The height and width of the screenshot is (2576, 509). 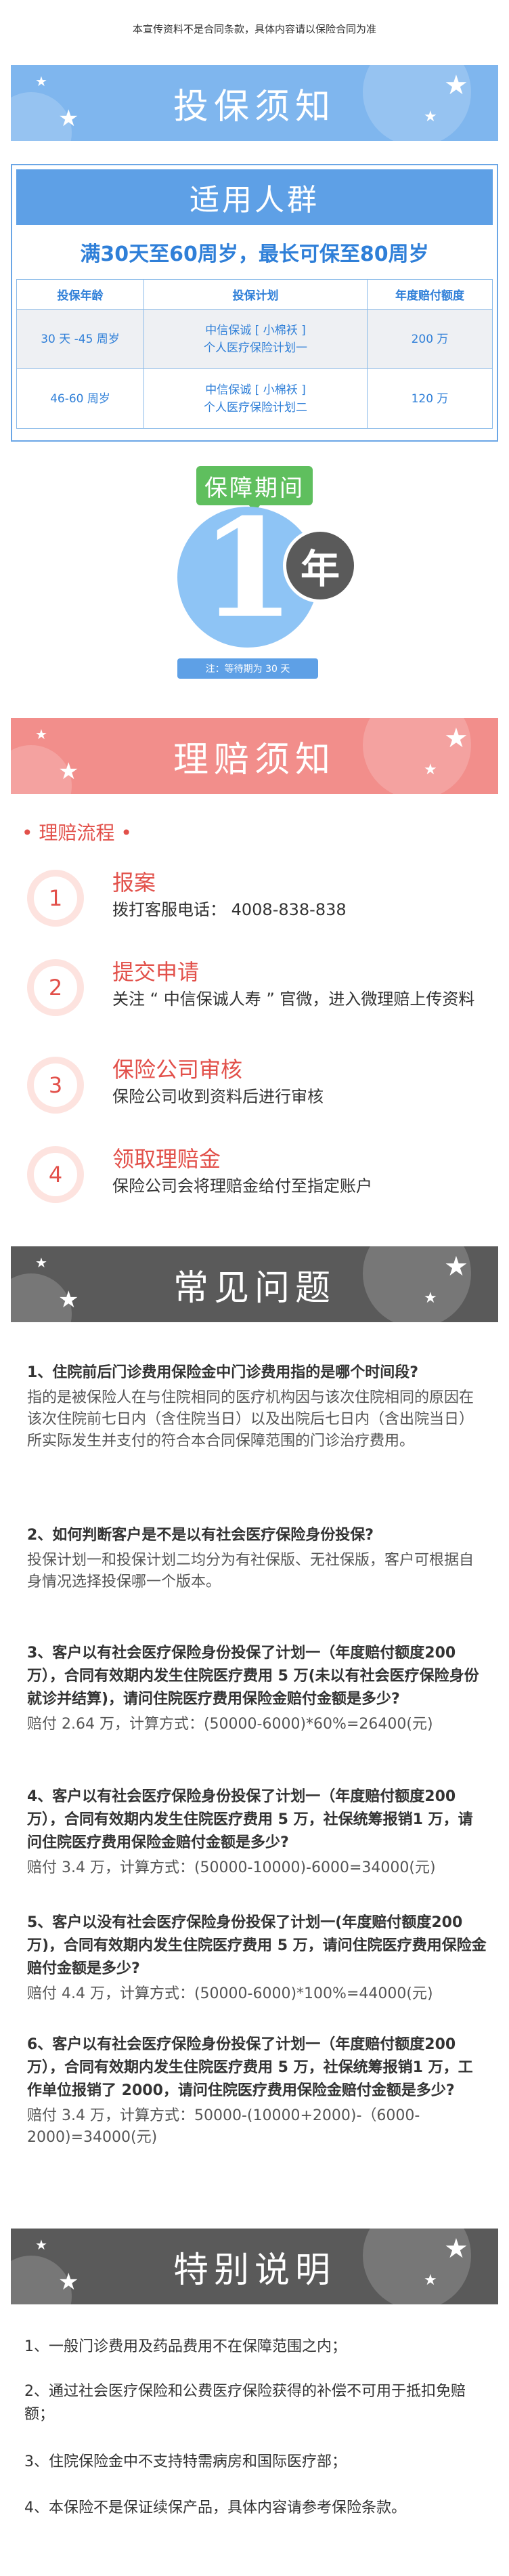 What do you see at coordinates (223, 1372) in the screenshot?
I see `faq-question: 1、住院前后门诊费用保险金中门诊费用指的是哪个时间段?` at bounding box center [223, 1372].